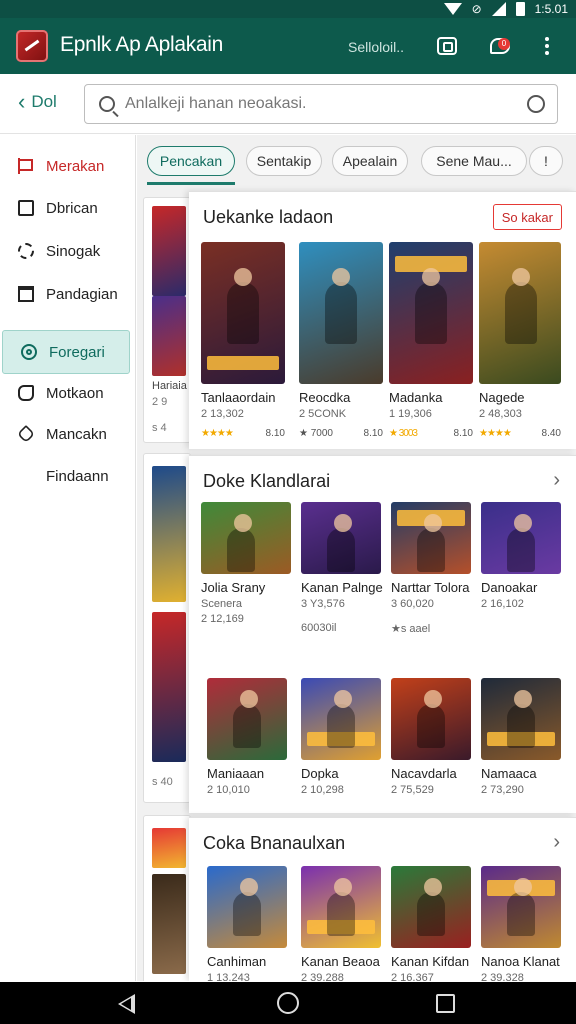 Image resolution: width=576 pixels, height=1024 pixels. What do you see at coordinates (536, 104) in the screenshot?
I see `voice-circle-icon` at bounding box center [536, 104].